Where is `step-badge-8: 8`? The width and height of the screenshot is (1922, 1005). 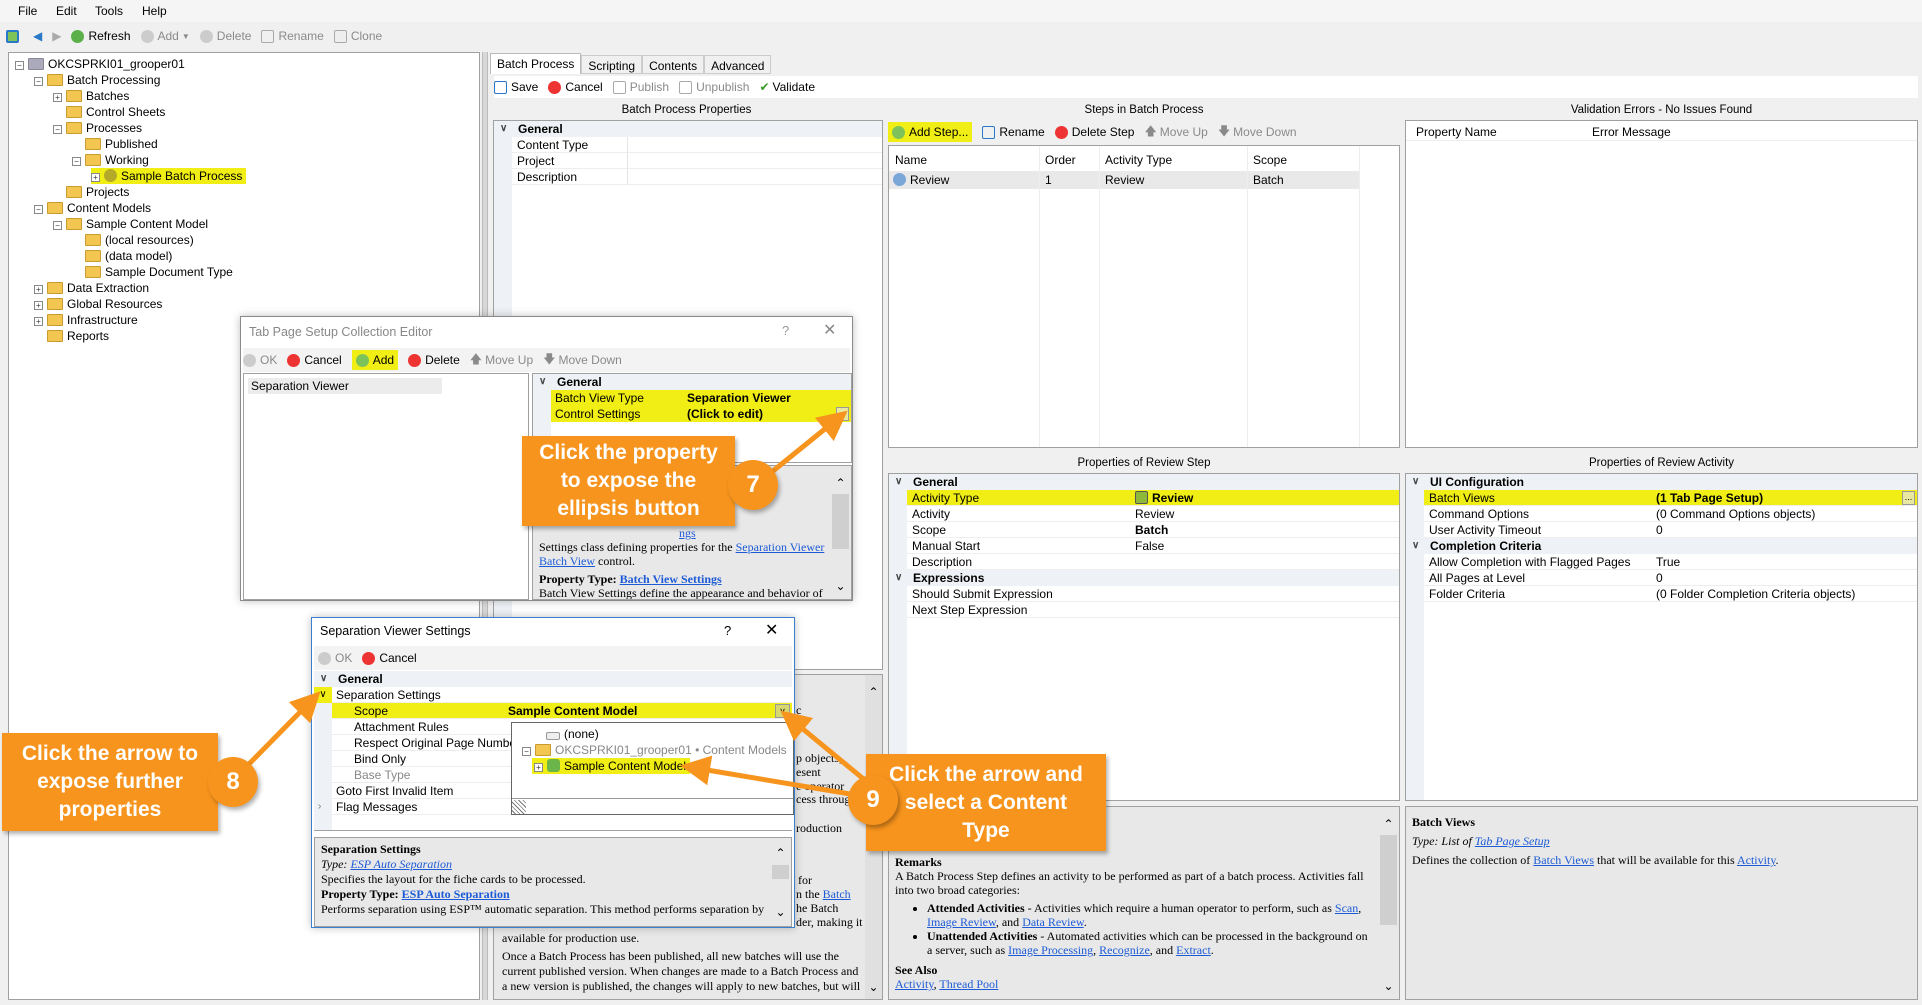
step-badge-8: 8 is located at coordinates (233, 782).